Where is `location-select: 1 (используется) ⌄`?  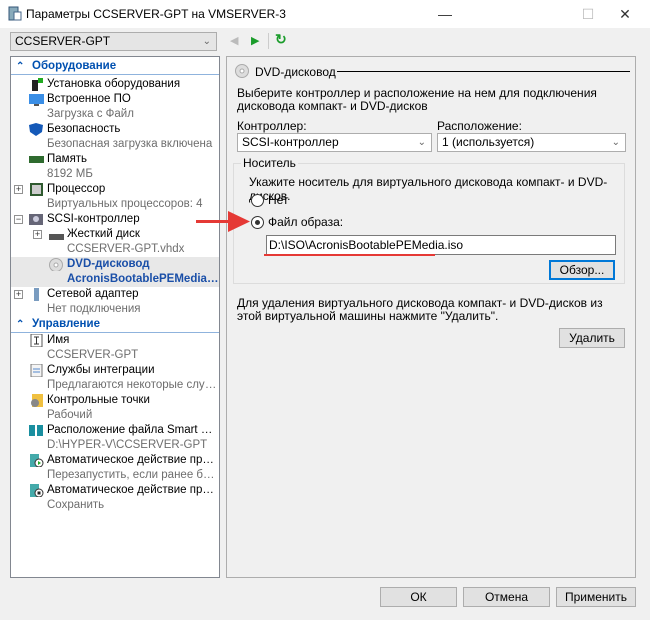
location-select: 1 (используется) ⌄ is located at coordinates (531, 142).